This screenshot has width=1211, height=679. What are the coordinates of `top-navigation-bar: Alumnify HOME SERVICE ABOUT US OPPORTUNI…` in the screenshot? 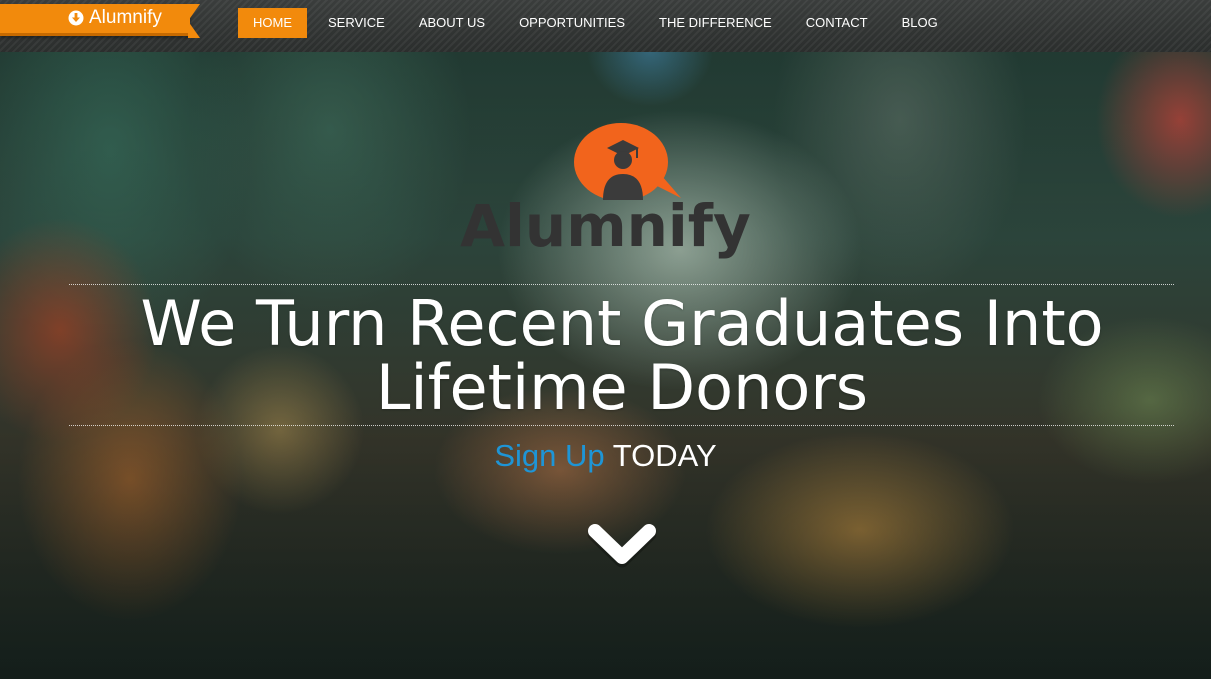 It's located at (605, 26).